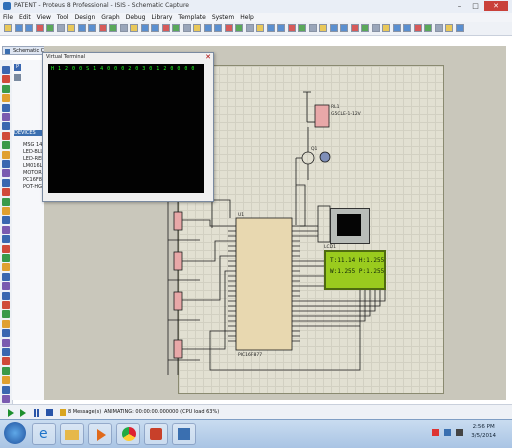 The height and width of the screenshot is (448, 512). What do you see at coordinates (208, 57) in the screenshot?
I see `close-icon: ✕` at bounding box center [208, 57].